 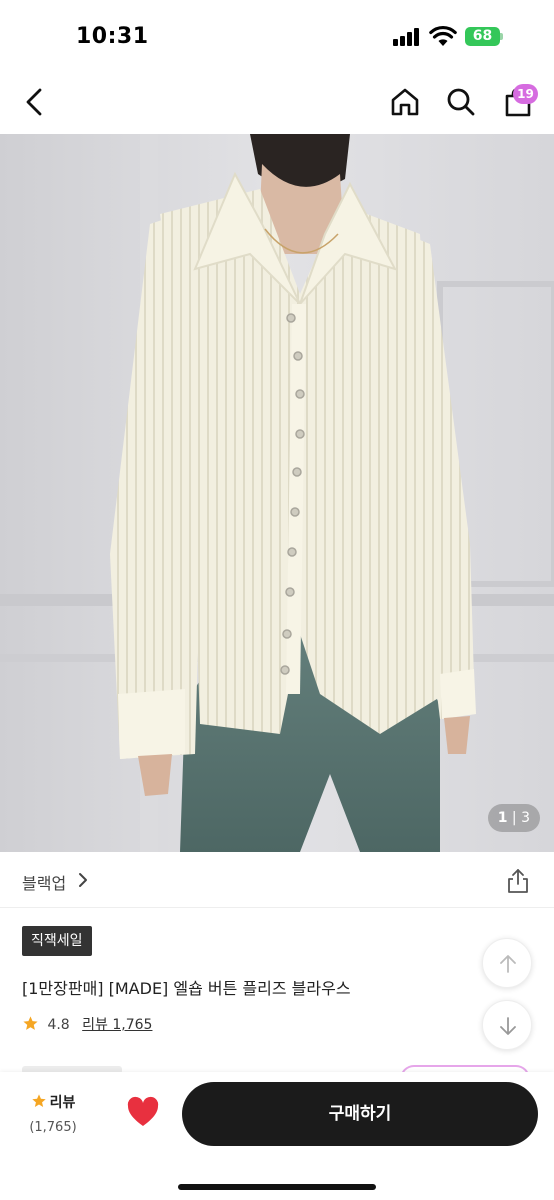 What do you see at coordinates (44, 882) in the screenshot?
I see `shop-name-link: 블랙업` at bounding box center [44, 882].